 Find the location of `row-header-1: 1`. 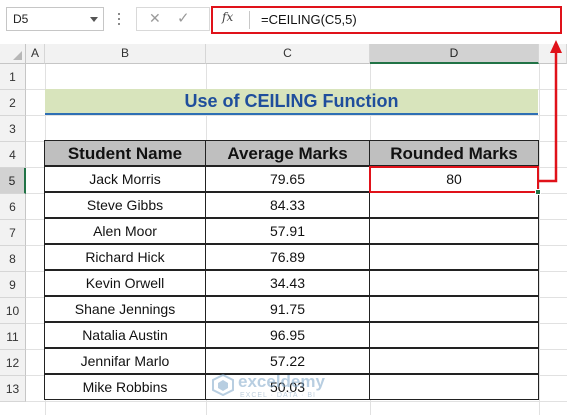

row-header-1: 1 is located at coordinates (13, 77).